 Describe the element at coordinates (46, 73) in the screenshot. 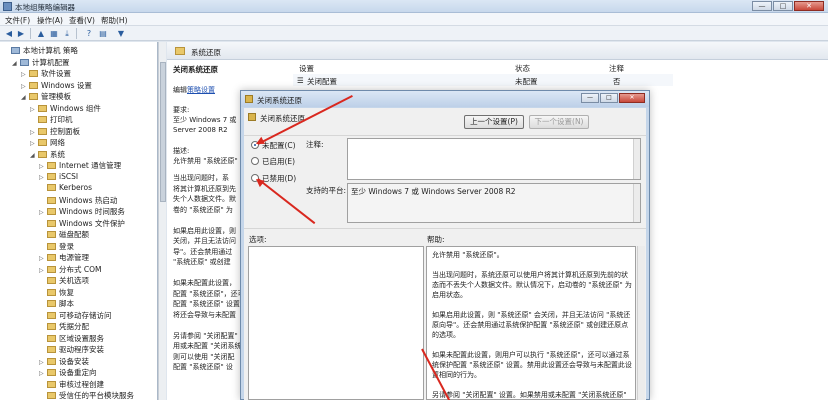

I see `tree-item: ▷ 软件设置` at that location.